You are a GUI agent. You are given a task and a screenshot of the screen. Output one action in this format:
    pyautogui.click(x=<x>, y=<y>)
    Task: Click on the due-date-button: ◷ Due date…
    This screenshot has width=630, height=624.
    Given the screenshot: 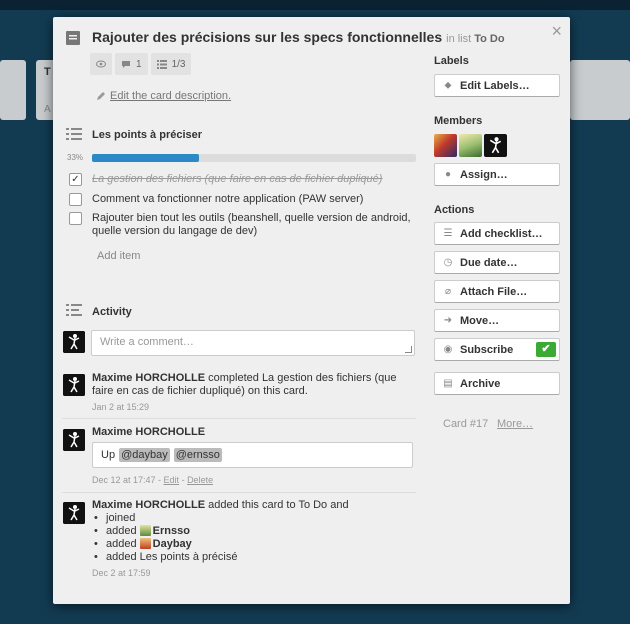 What is the action you would take?
    pyautogui.click(x=497, y=262)
    